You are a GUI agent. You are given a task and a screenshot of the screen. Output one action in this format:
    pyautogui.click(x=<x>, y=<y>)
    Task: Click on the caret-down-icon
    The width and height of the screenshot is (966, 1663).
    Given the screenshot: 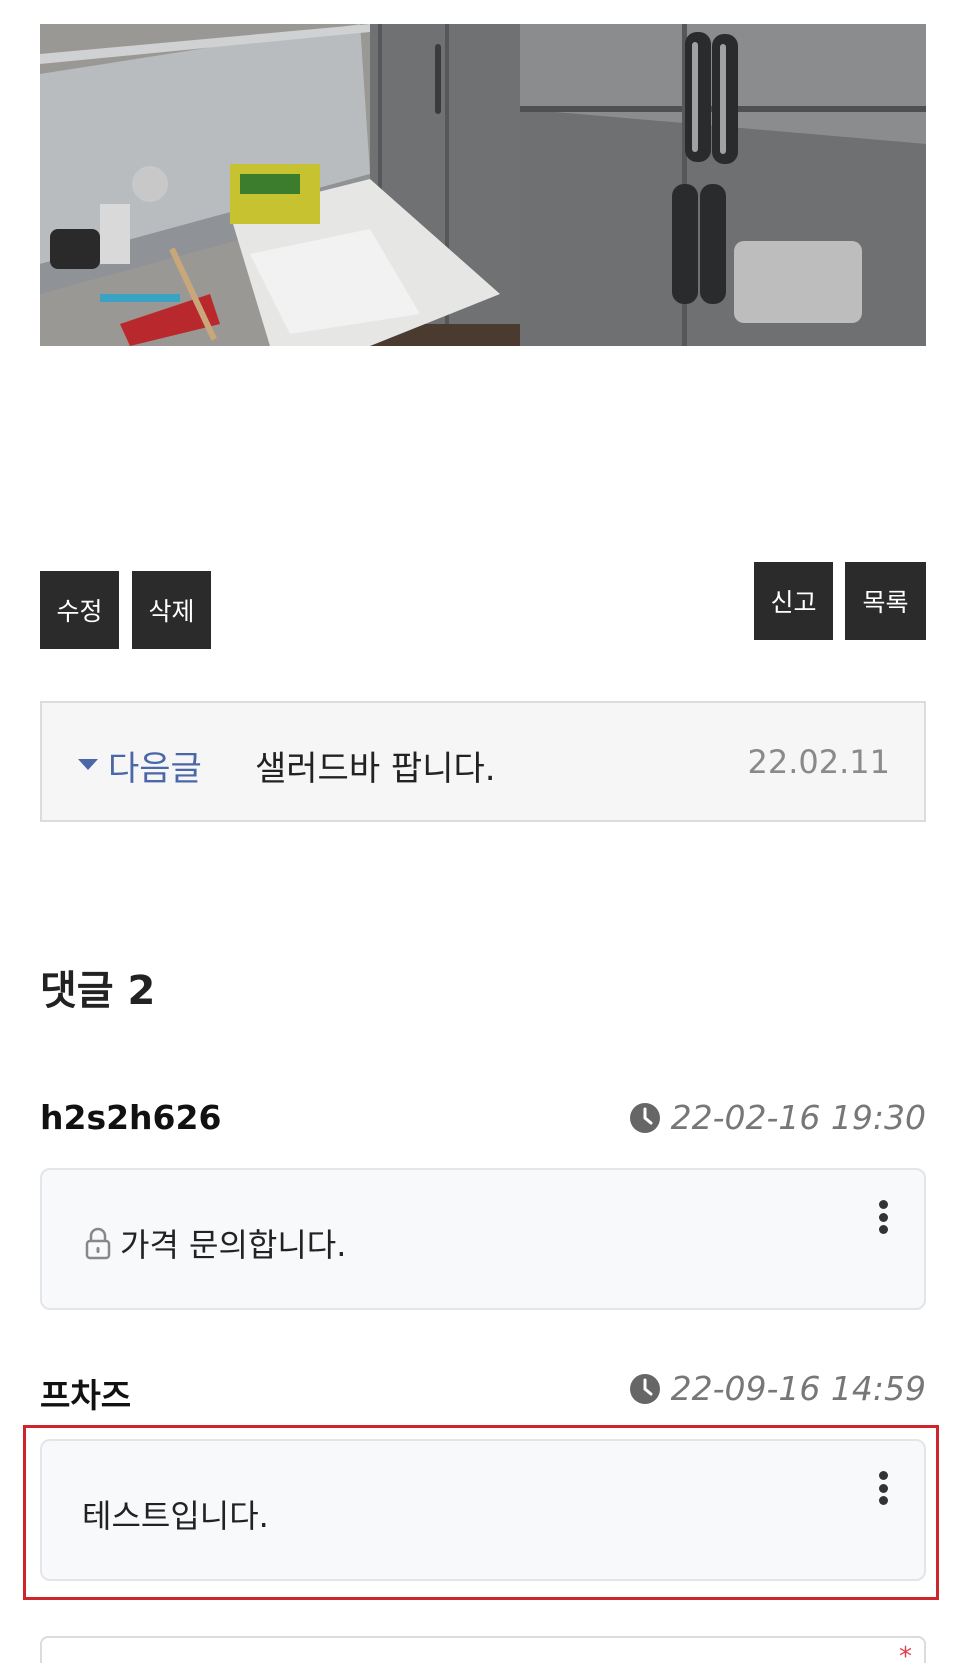 What is the action you would take?
    pyautogui.click(x=88, y=764)
    